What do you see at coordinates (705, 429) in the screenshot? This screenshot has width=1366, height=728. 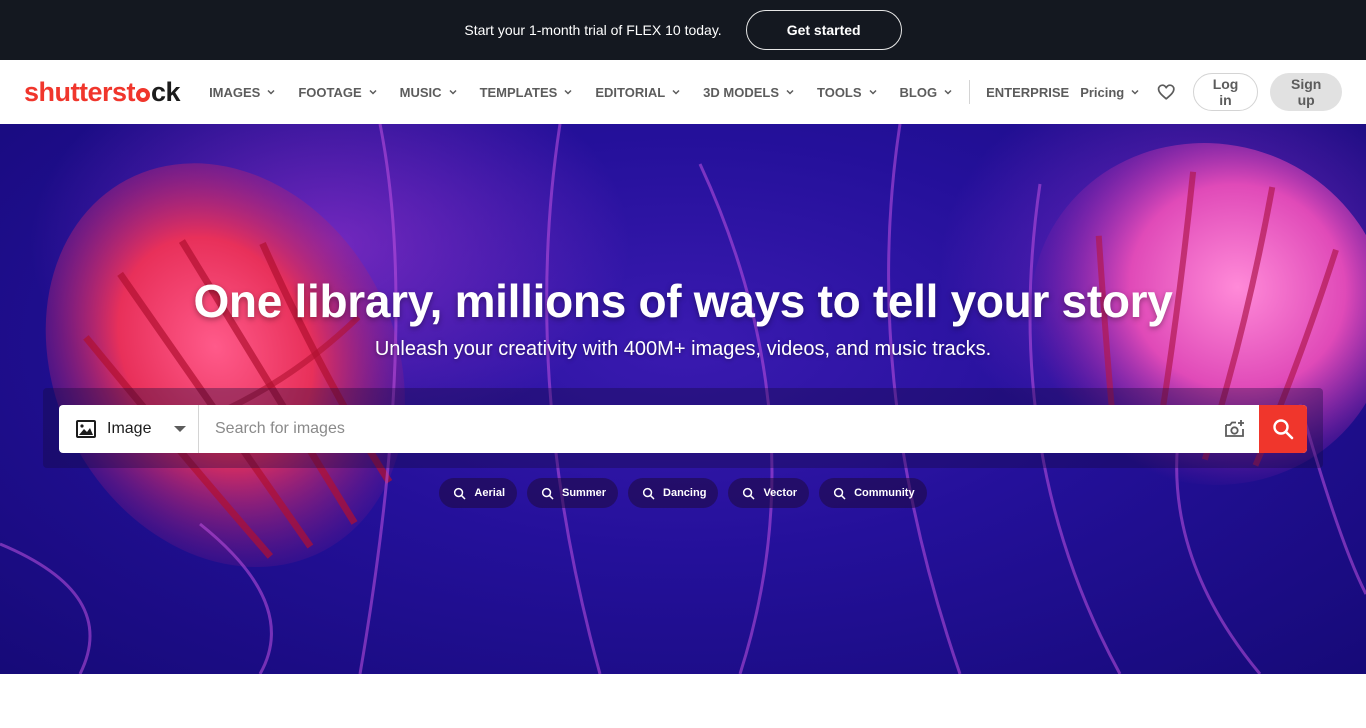 I see `search-input` at bounding box center [705, 429].